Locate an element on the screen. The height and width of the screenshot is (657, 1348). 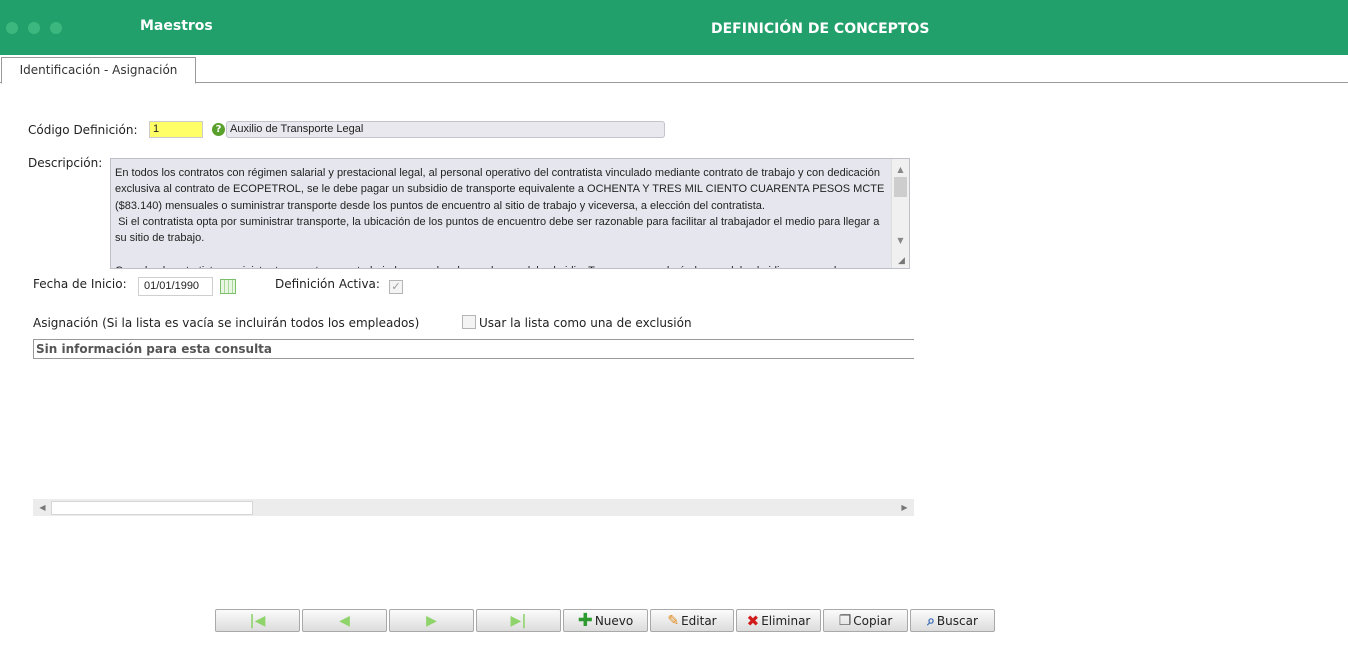
help-icon: ? is located at coordinates (218, 129).